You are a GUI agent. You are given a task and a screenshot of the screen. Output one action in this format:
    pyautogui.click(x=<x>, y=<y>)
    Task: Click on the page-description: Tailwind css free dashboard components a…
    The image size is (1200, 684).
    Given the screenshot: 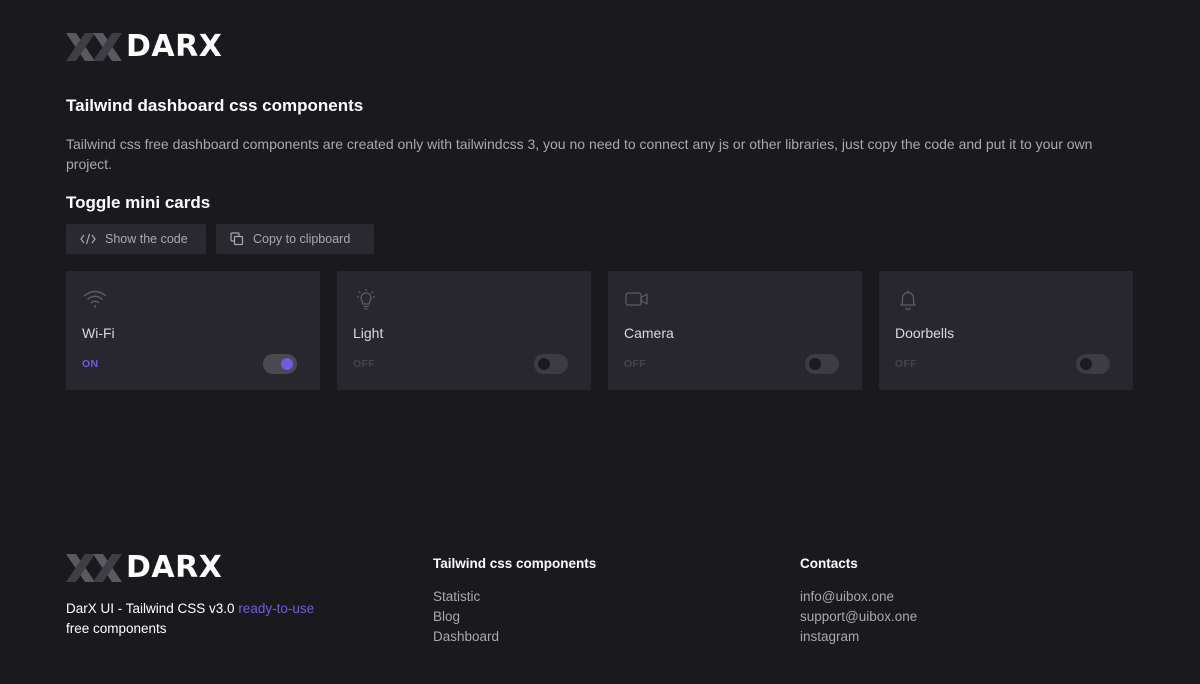 What is the action you would take?
    pyautogui.click(x=579, y=154)
    